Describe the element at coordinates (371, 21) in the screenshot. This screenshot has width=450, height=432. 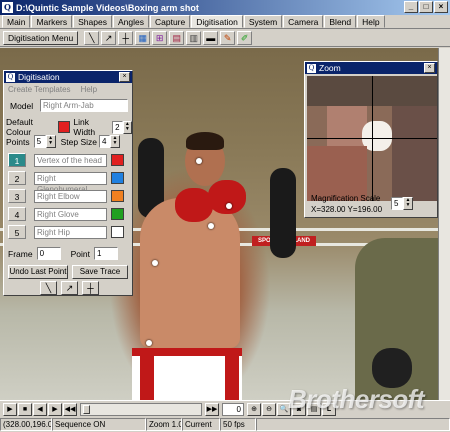
I see `tab-help: Help` at that location.